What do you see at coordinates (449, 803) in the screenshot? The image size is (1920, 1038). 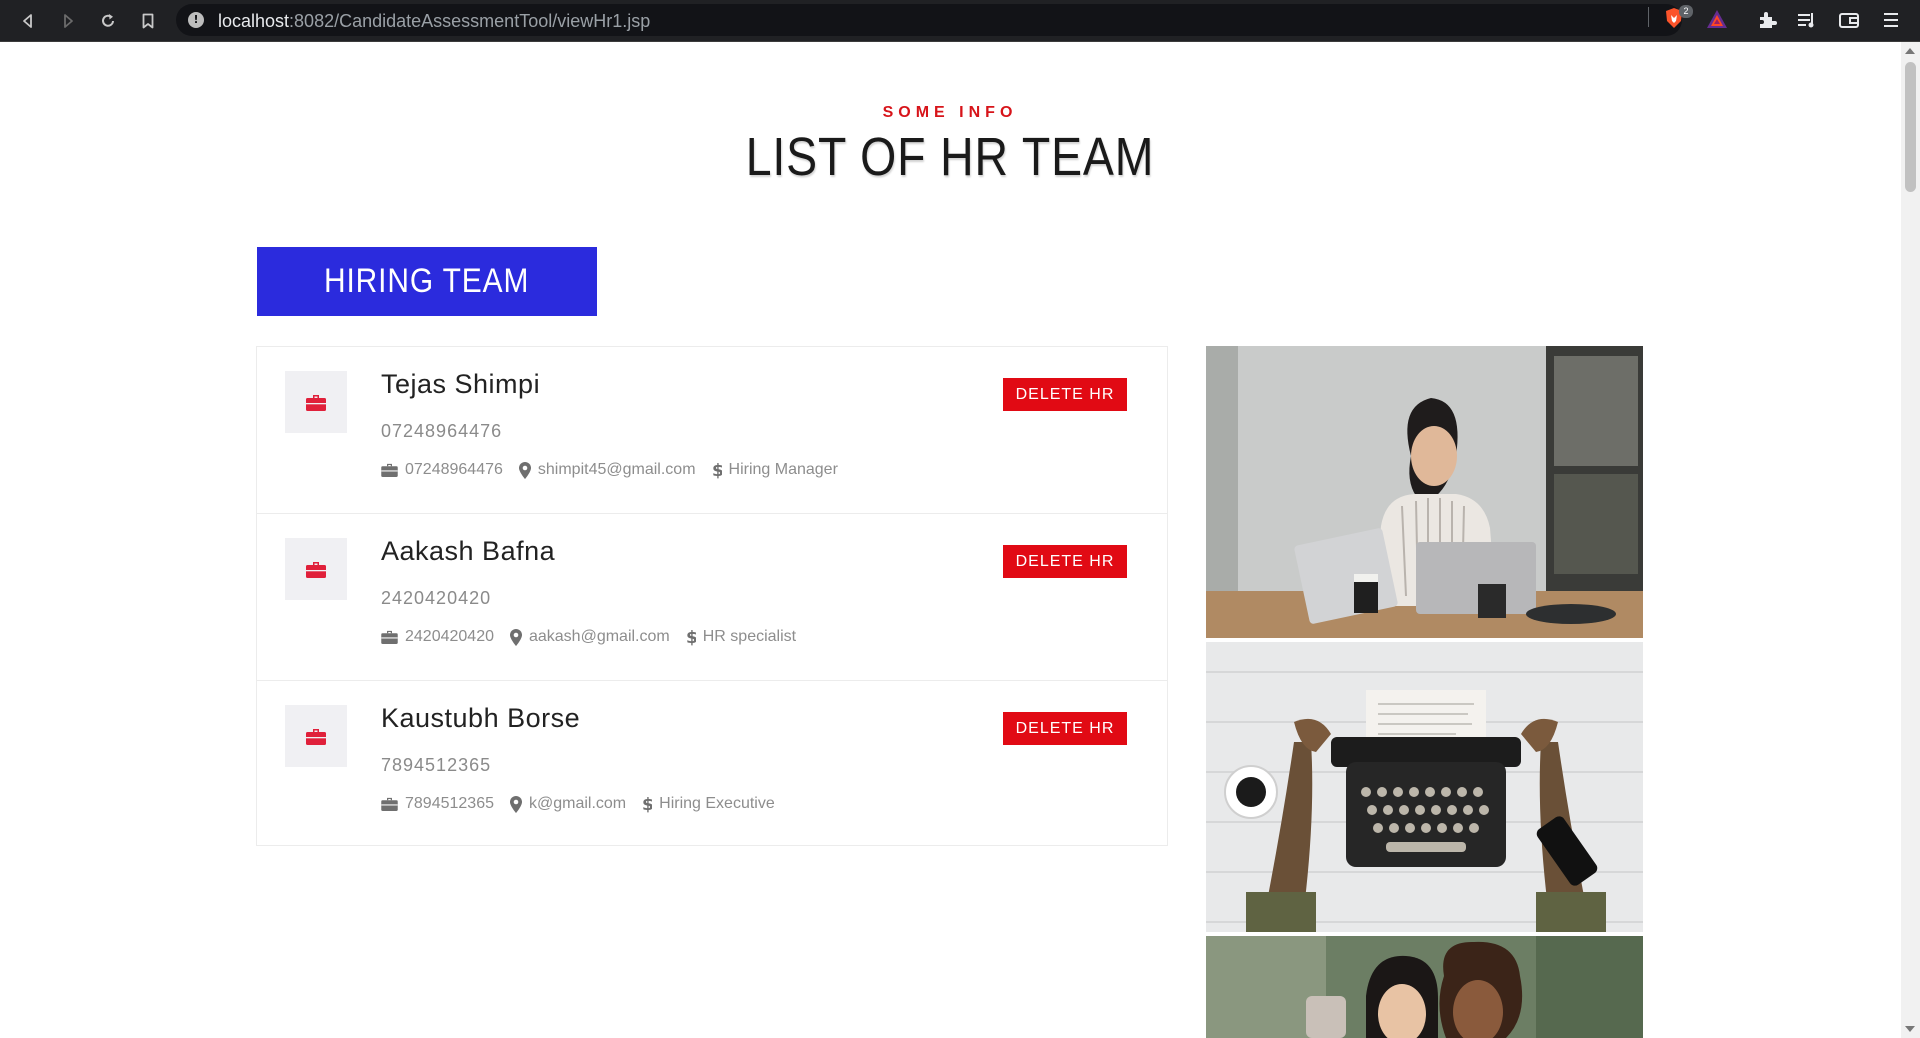 I see `meta-contact-text: 7894512365` at bounding box center [449, 803].